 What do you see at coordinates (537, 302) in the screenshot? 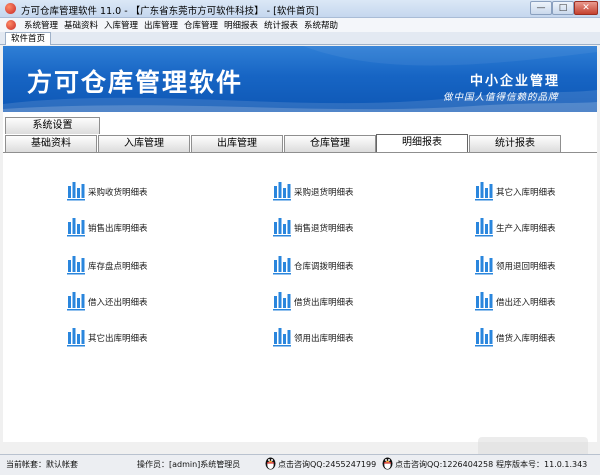
I see `report-lend-out-return-in: 借出还入明细表` at bounding box center [537, 302].